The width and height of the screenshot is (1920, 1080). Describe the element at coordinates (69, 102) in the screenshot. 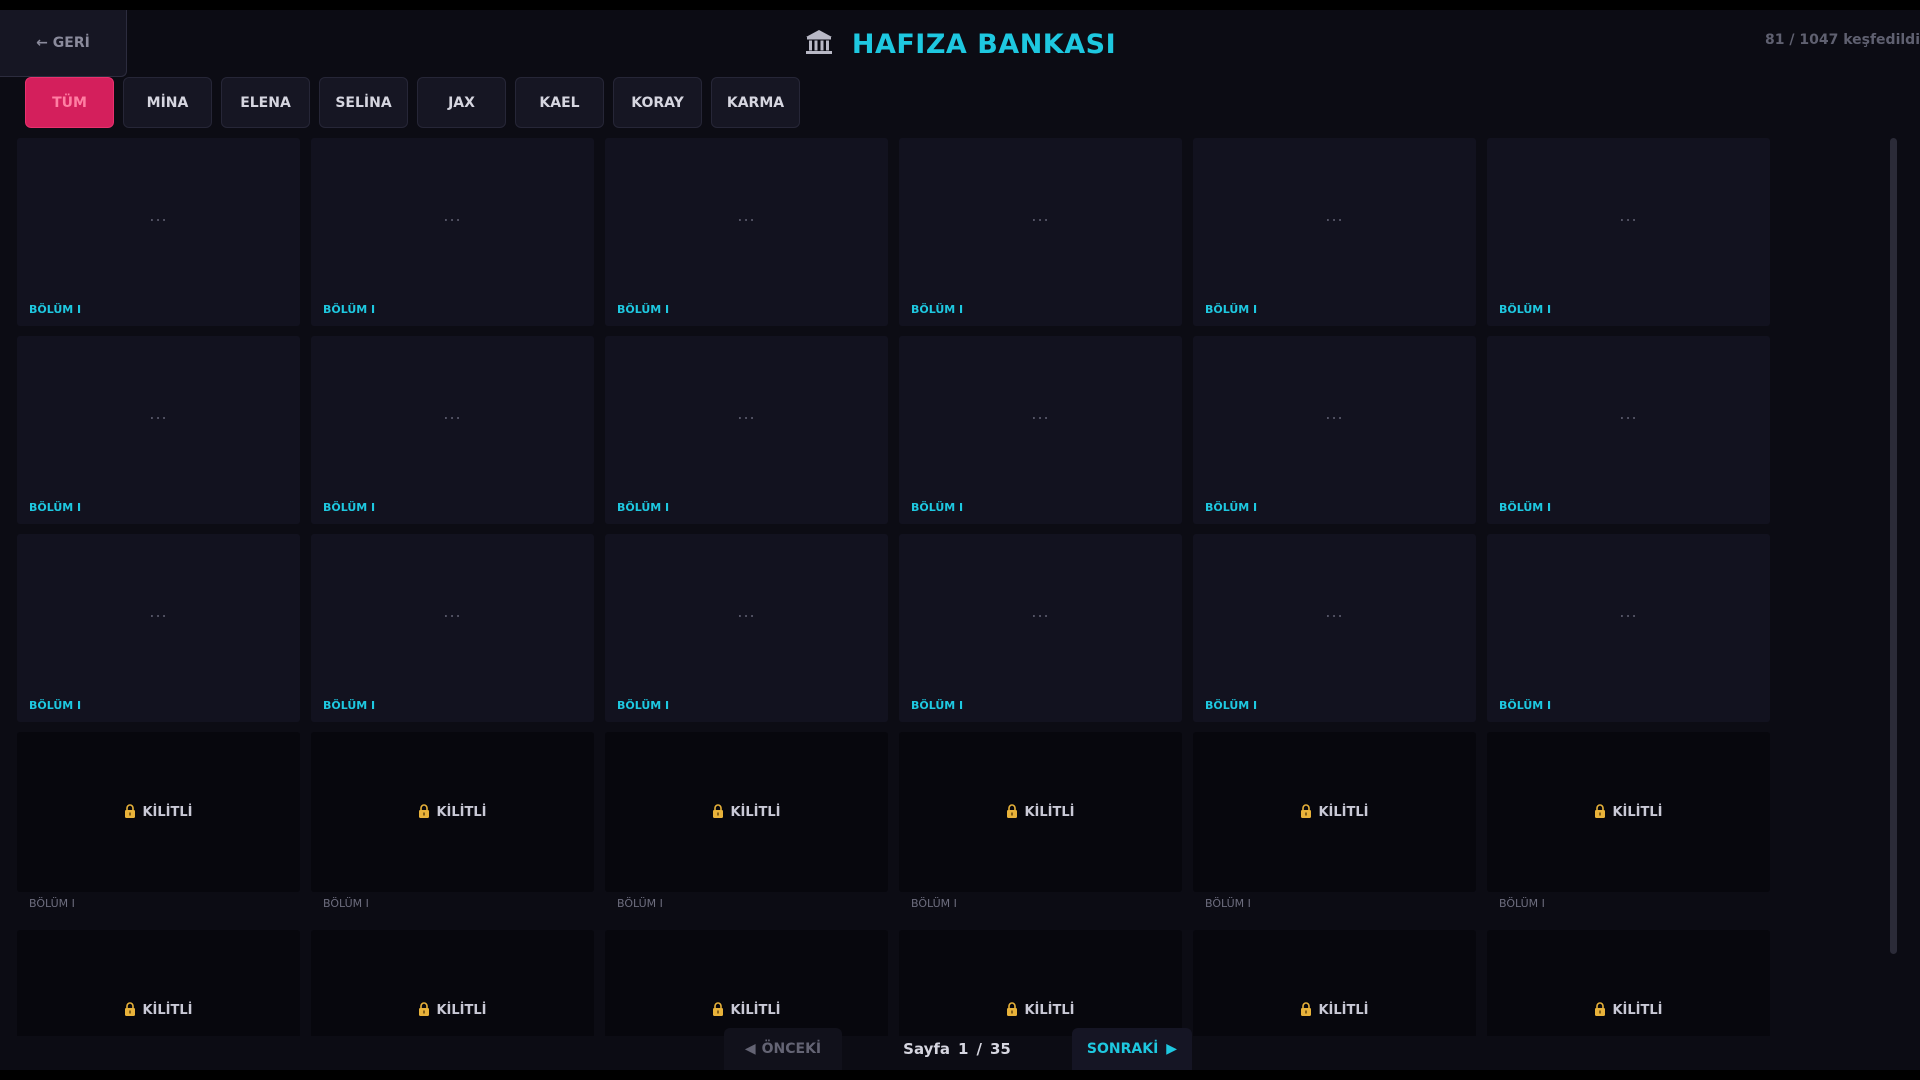

I see `tab-tüm: TÜM` at that location.